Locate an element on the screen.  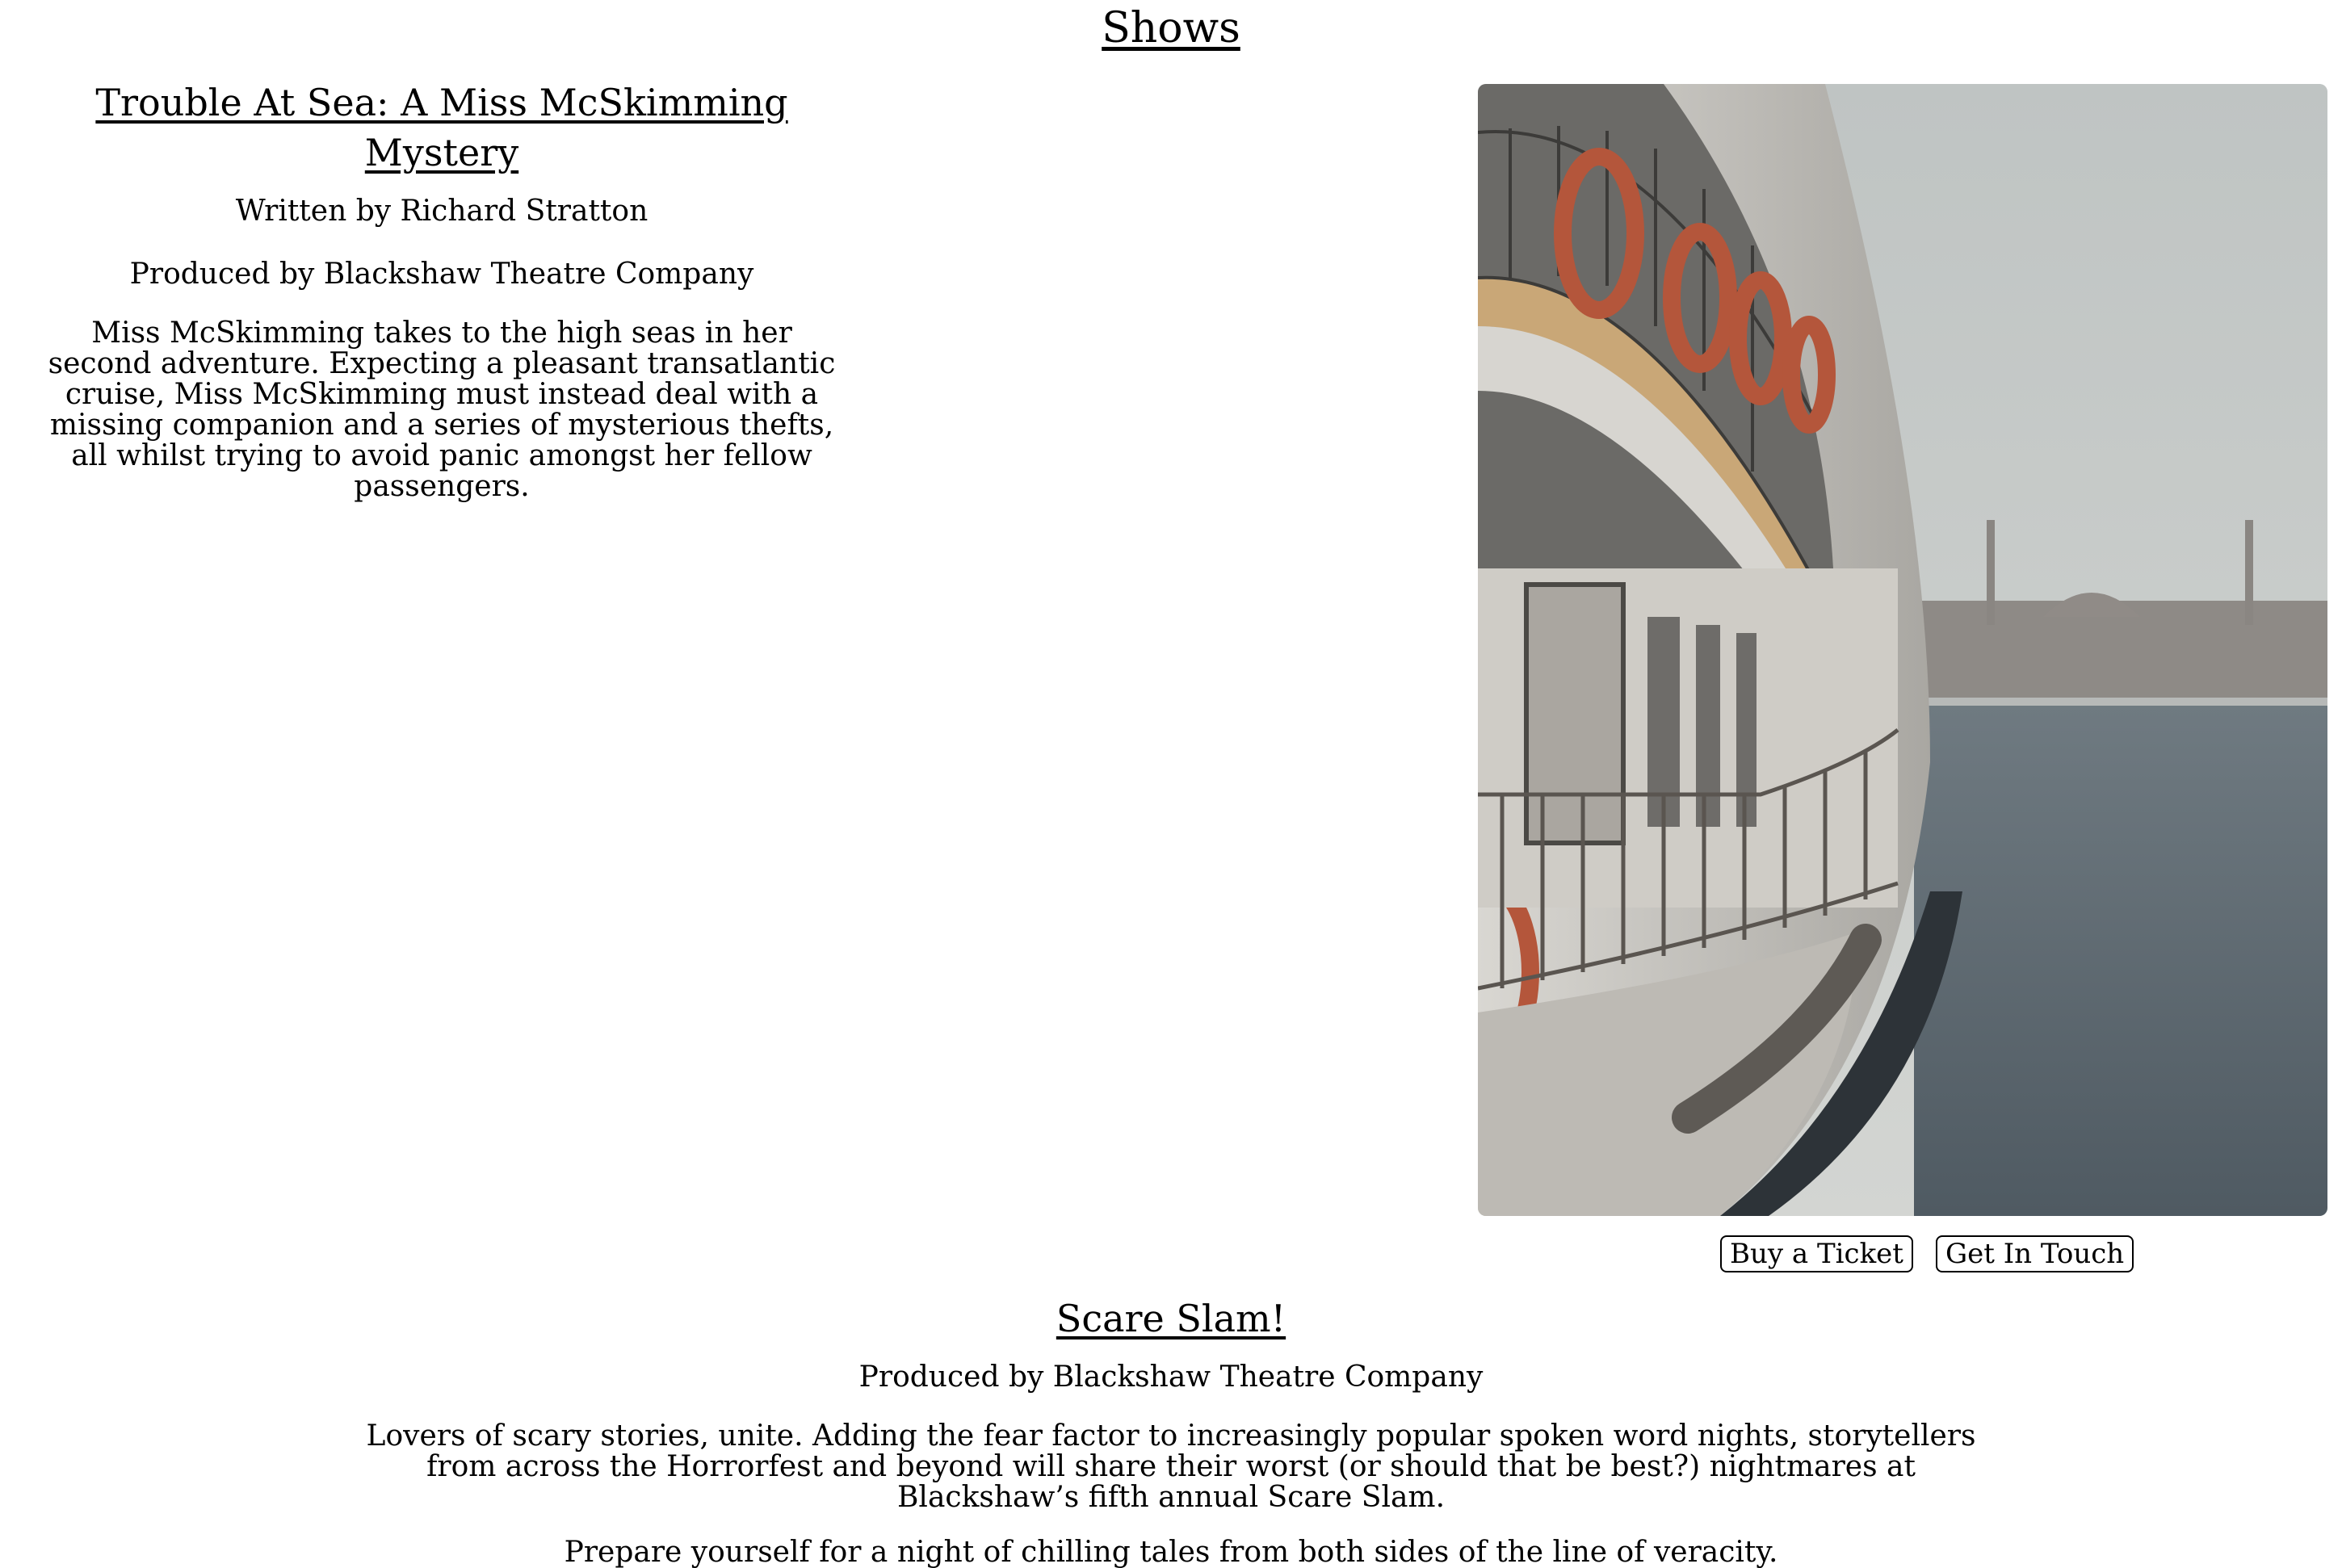
show-writer: Written by Richard Stratton is located at coordinates (441, 211).